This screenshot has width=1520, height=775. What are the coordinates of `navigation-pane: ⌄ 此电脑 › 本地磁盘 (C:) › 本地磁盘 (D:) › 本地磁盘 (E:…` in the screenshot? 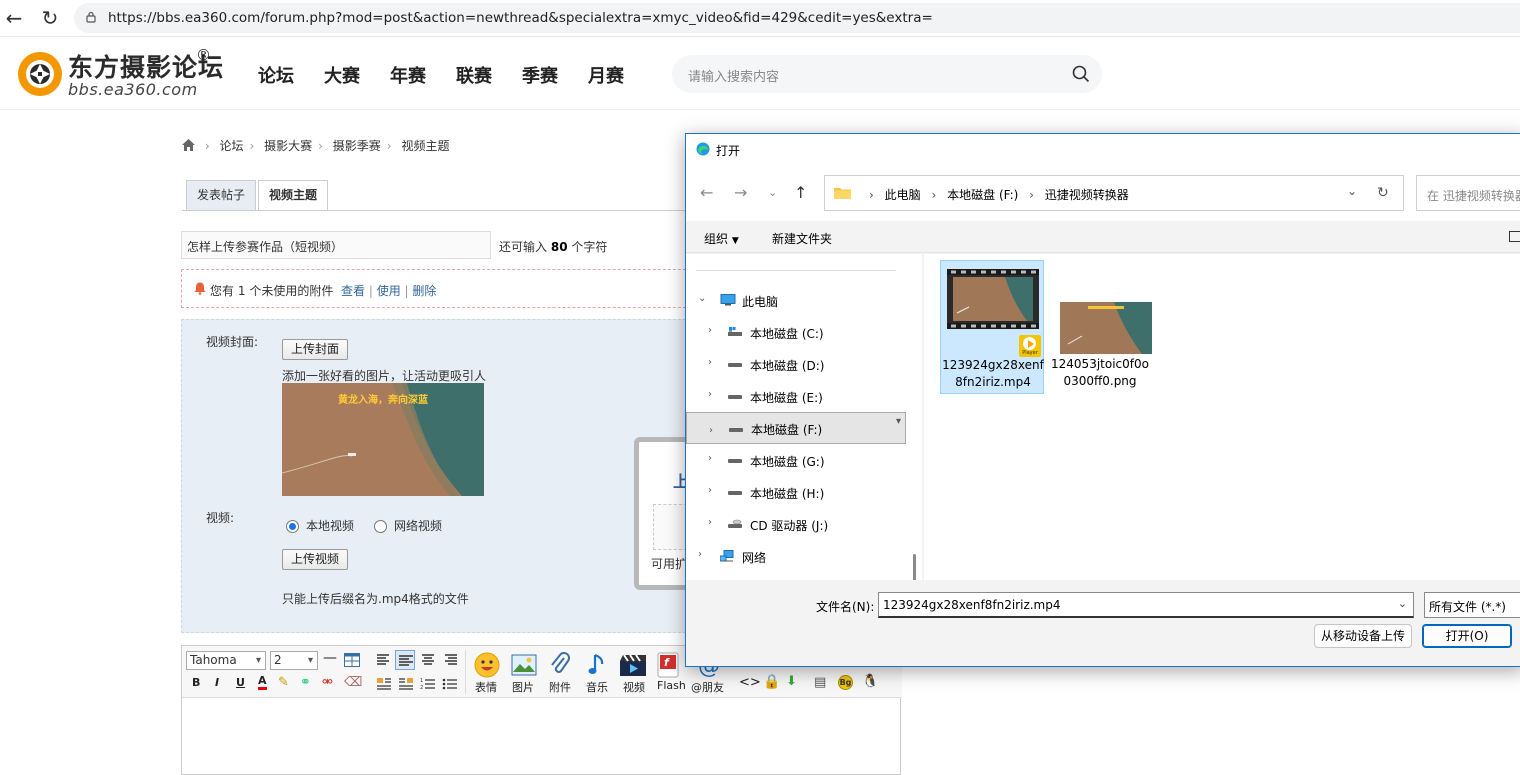 It's located at (804, 460).